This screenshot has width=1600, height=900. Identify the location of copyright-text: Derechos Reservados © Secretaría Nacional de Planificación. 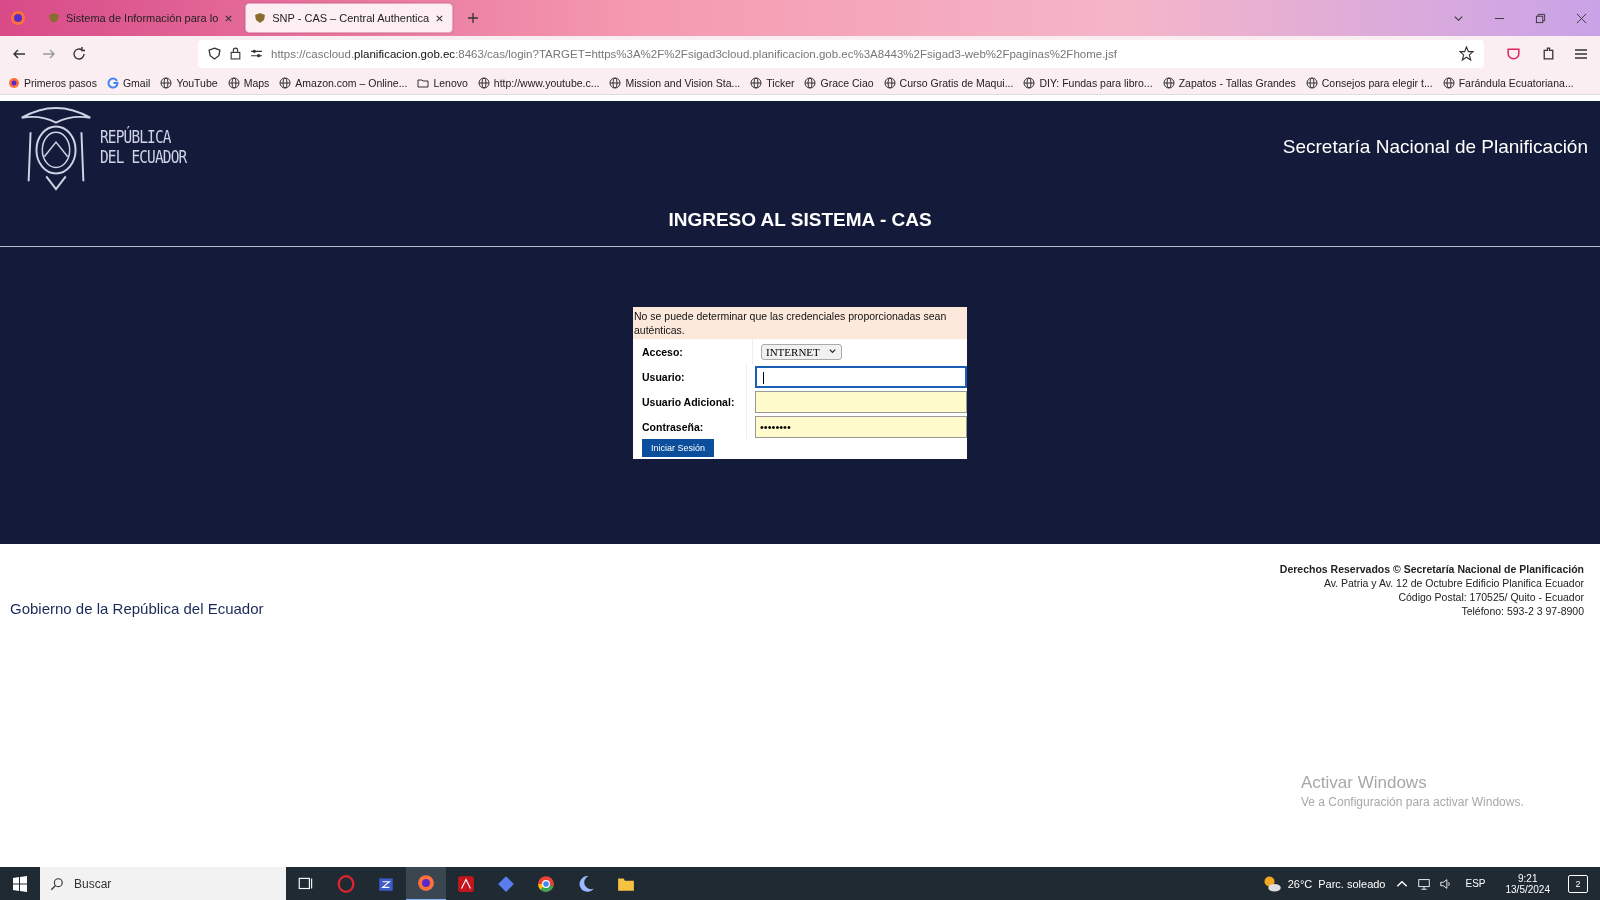
(1431, 569).